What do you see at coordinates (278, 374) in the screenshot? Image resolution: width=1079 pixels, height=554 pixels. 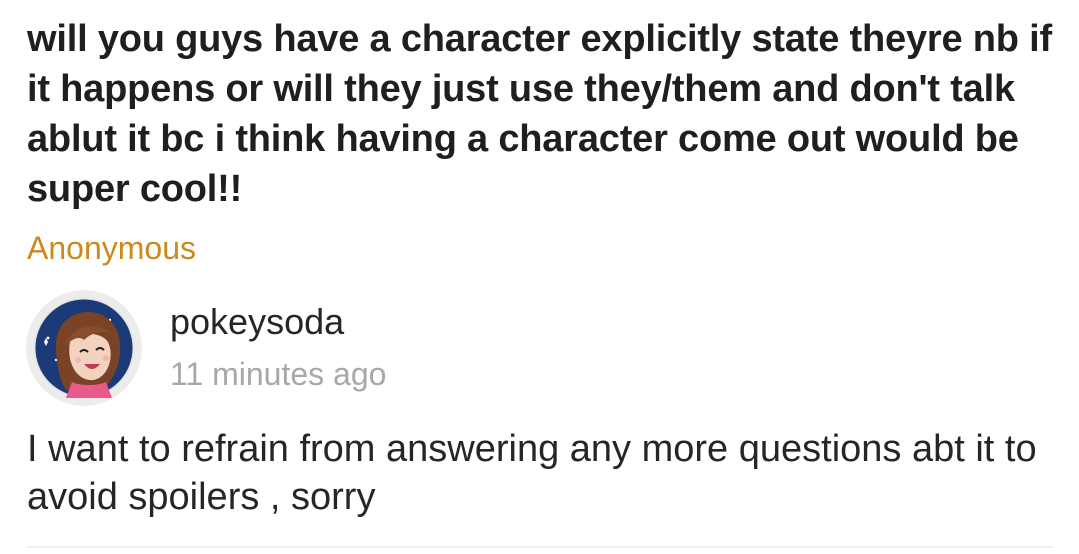 I see `answer-timestamp: 11 minutes ago` at bounding box center [278, 374].